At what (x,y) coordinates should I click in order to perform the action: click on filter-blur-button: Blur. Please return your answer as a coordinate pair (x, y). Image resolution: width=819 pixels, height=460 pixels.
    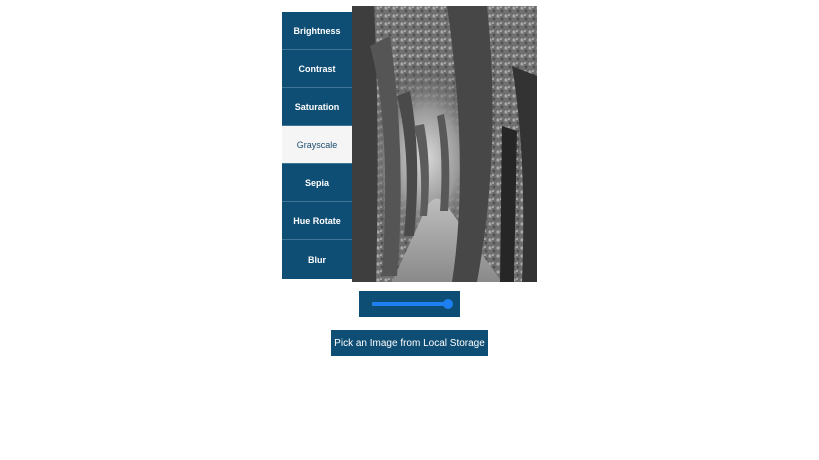
    Looking at the image, I should click on (317, 259).